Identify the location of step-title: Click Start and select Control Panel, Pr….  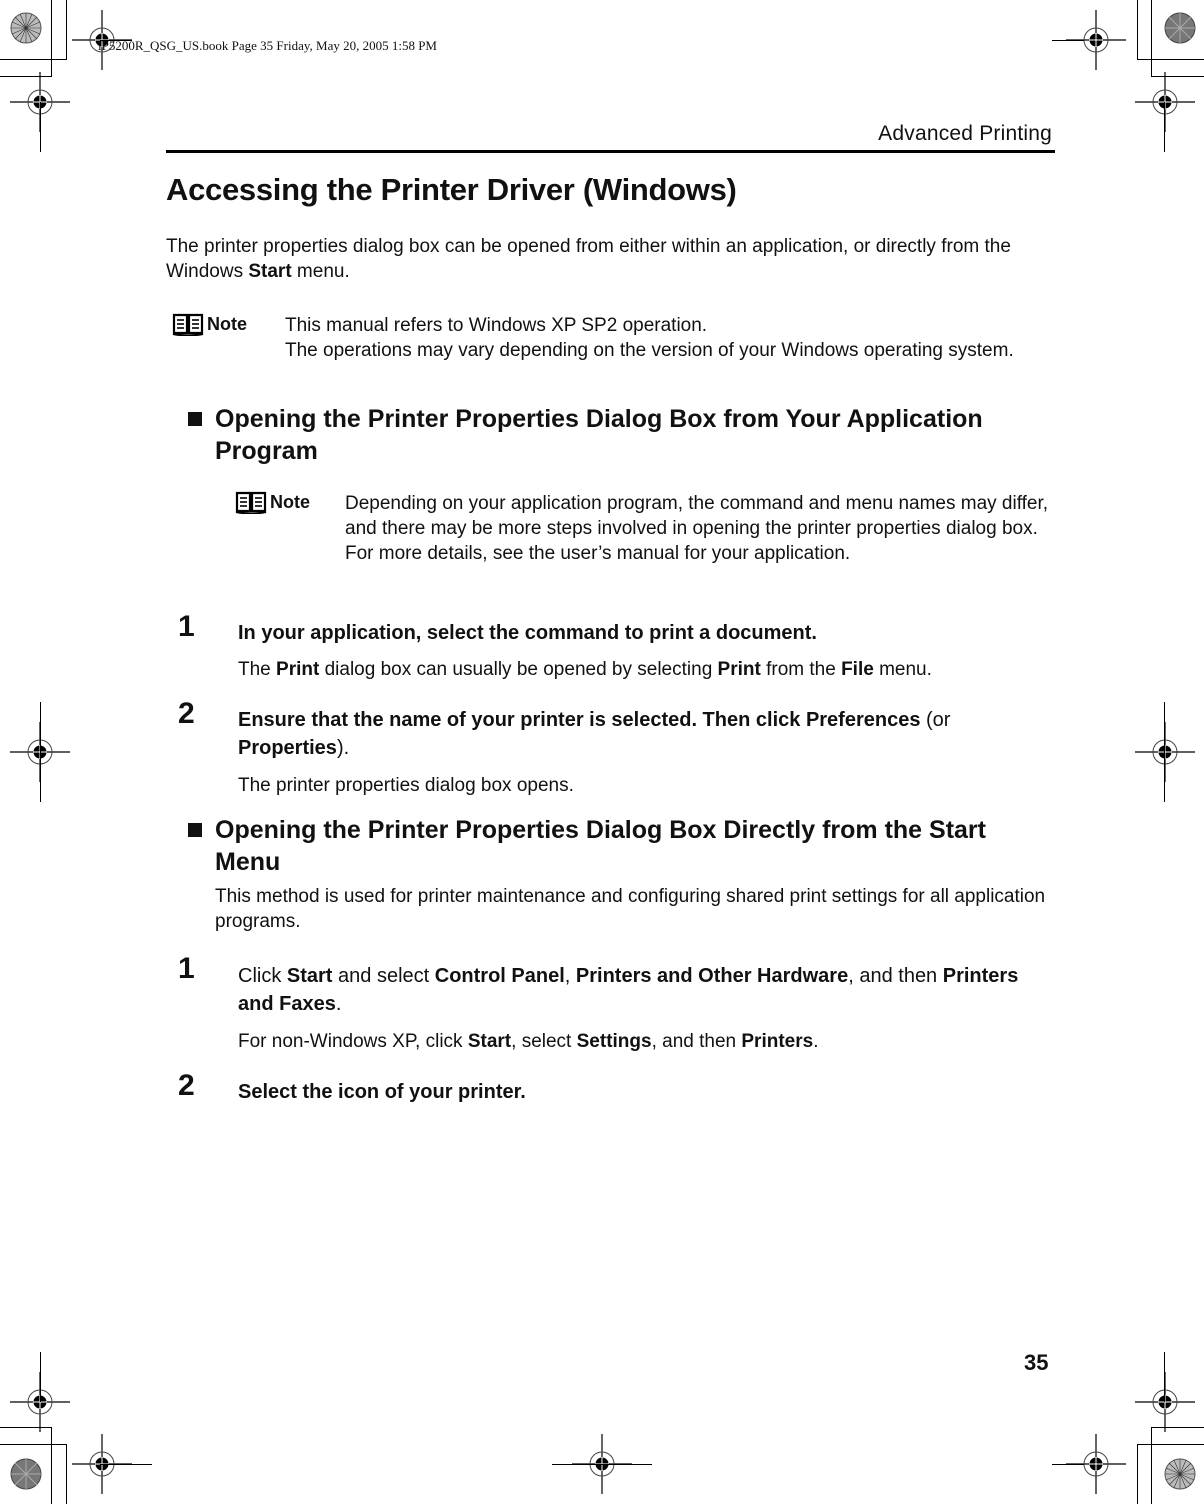
(628, 990).